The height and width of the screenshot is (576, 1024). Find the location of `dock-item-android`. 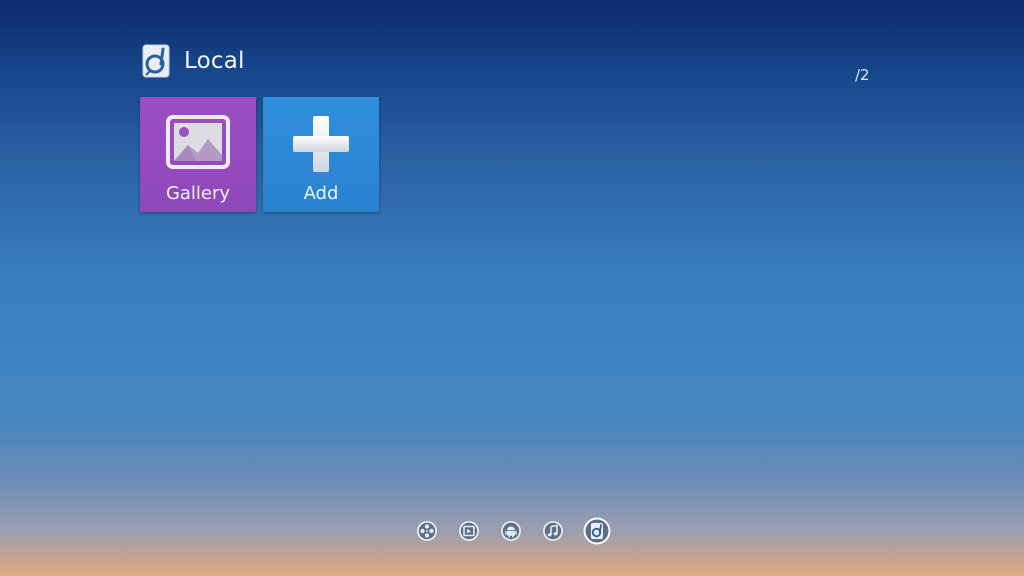

dock-item-android is located at coordinates (511, 531).